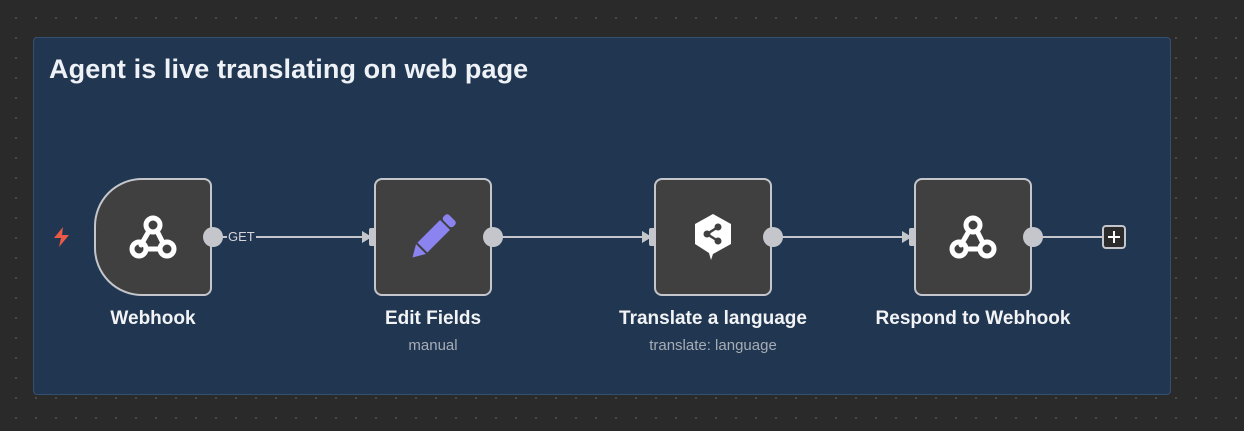 The width and height of the screenshot is (1244, 431). I want to click on plus-icon, so click(1114, 237).